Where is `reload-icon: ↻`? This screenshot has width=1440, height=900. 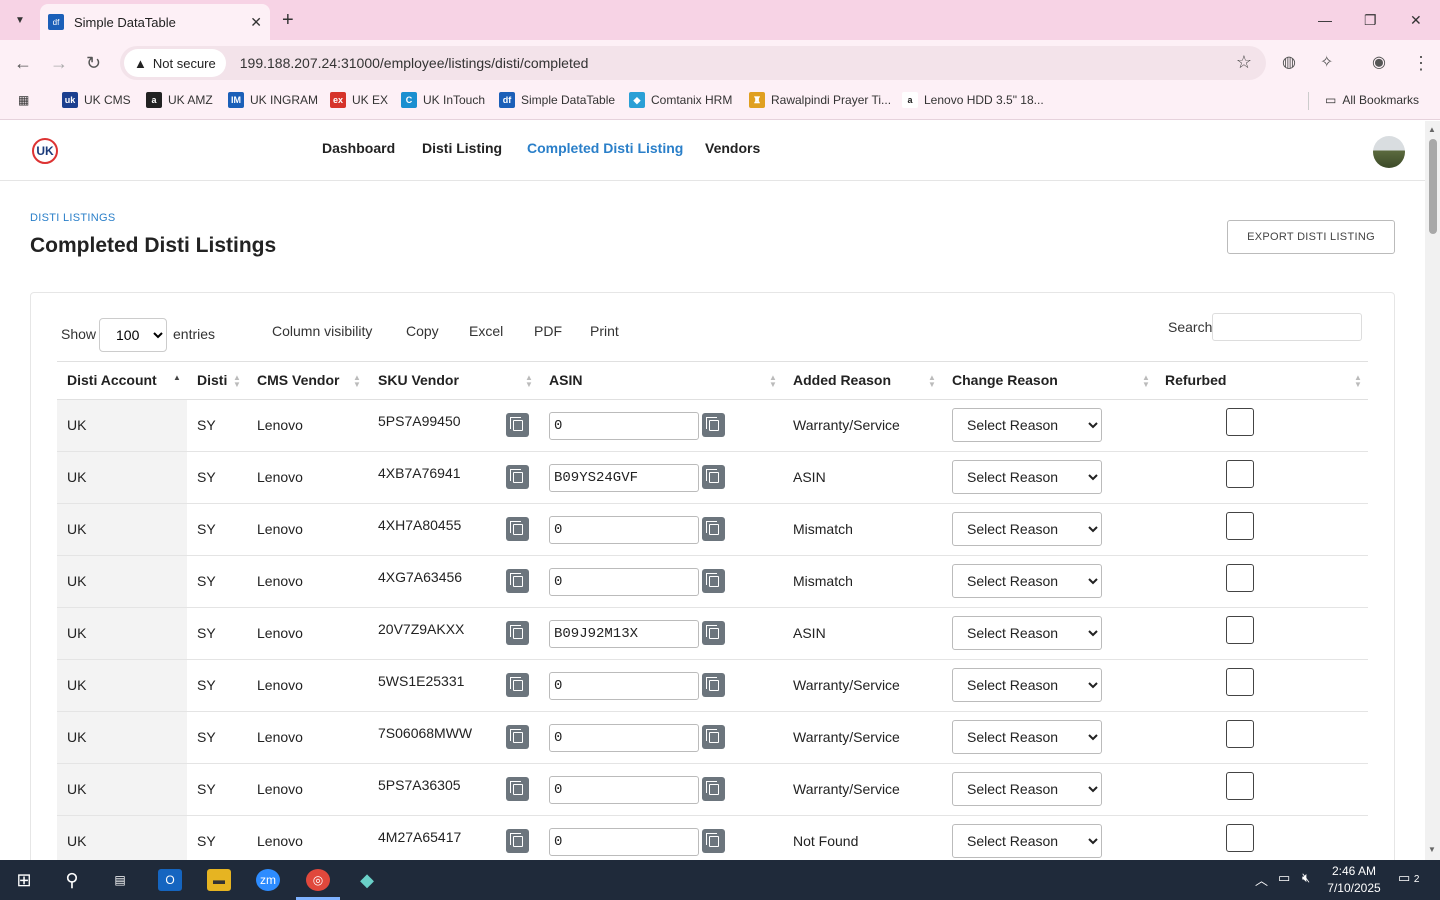
reload-icon: ↻ is located at coordinates (93, 63).